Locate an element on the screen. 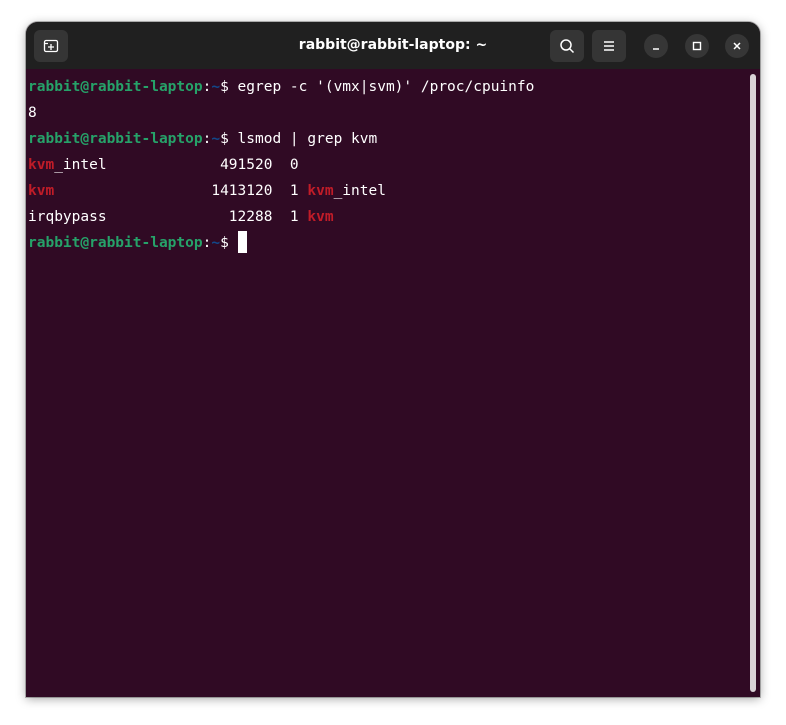 This screenshot has height=725, width=786. module-row-irqbypass: irqbypass 12288 1 kvm is located at coordinates (181, 217).